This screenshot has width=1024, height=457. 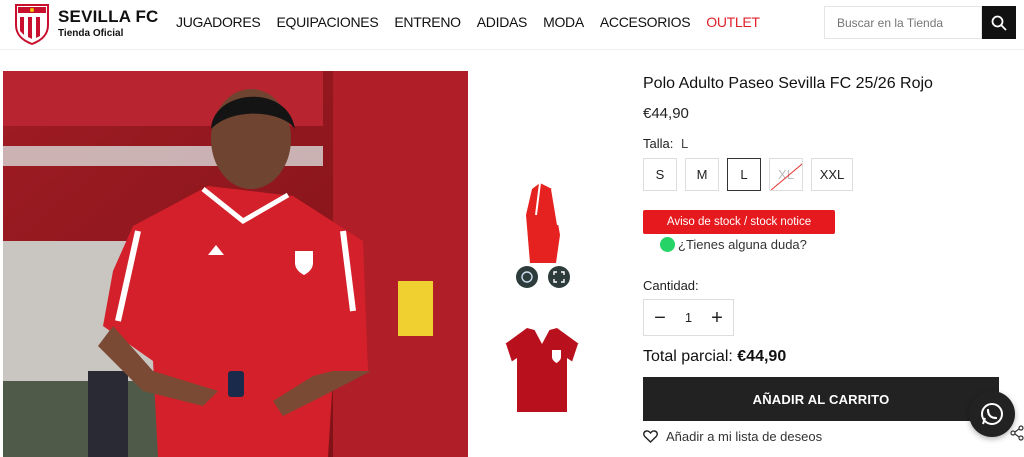 I want to click on subtotal: Total parcial: €44,90, so click(x=714, y=357).